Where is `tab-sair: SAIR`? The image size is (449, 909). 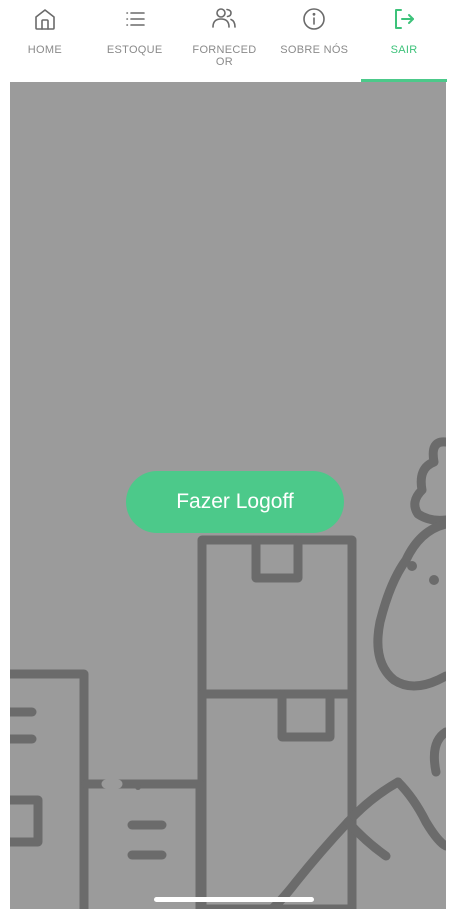 tab-sair: SAIR is located at coordinates (404, 41).